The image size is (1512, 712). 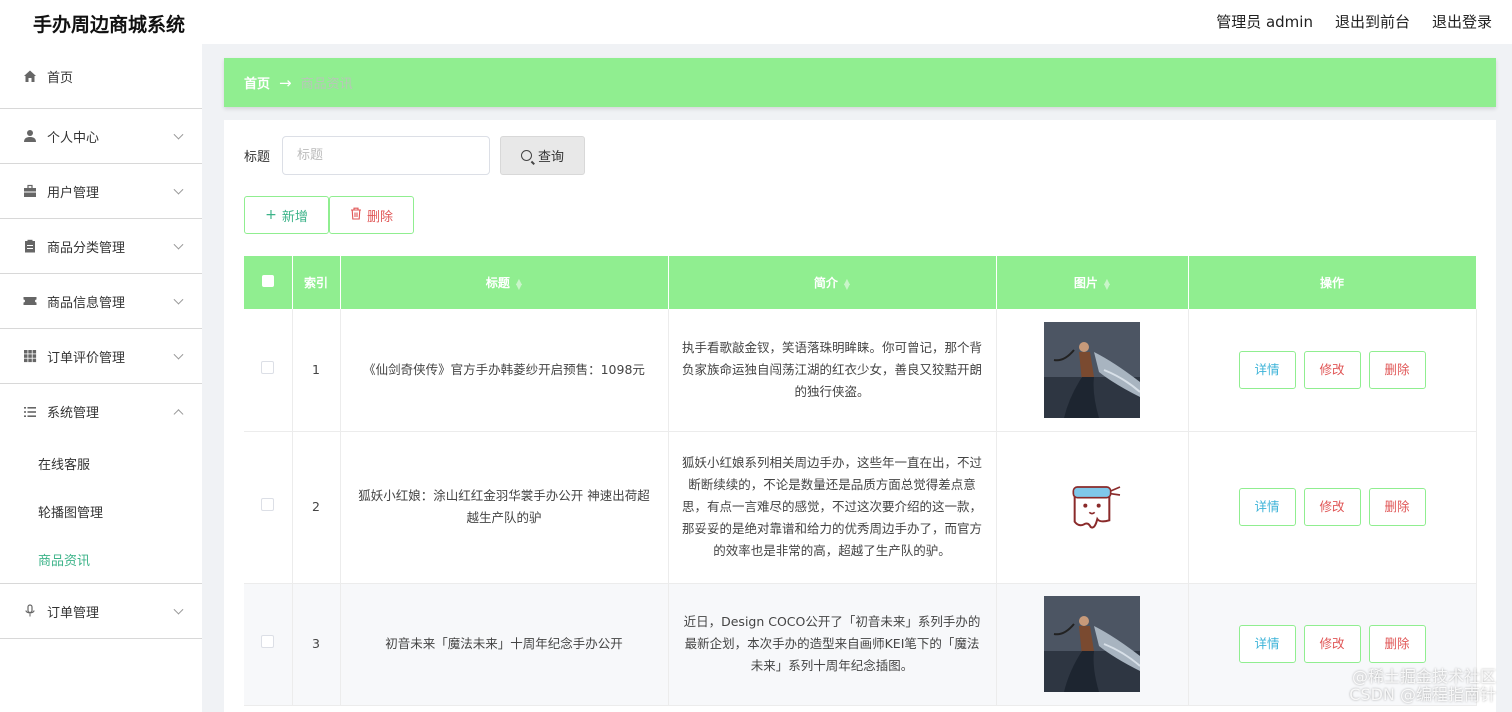 I want to click on sidebar-item-label: 个人中心, so click(x=73, y=138).